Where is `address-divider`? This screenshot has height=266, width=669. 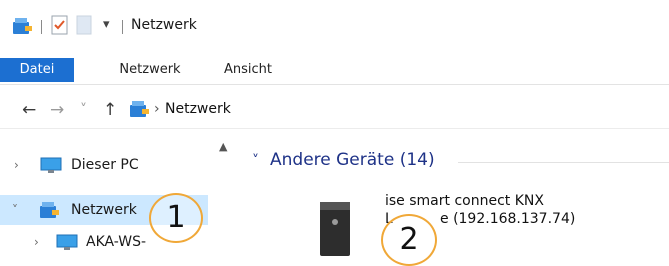
address-divider is located at coordinates (334, 128).